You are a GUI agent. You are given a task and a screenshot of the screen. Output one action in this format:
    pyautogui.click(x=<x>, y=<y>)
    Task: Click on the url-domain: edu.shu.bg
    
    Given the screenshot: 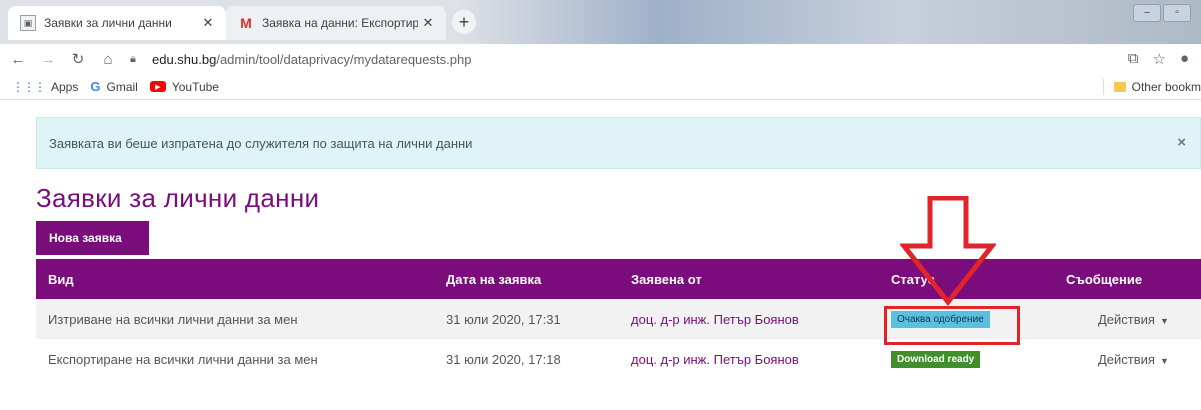 What is the action you would take?
    pyautogui.click(x=184, y=59)
    